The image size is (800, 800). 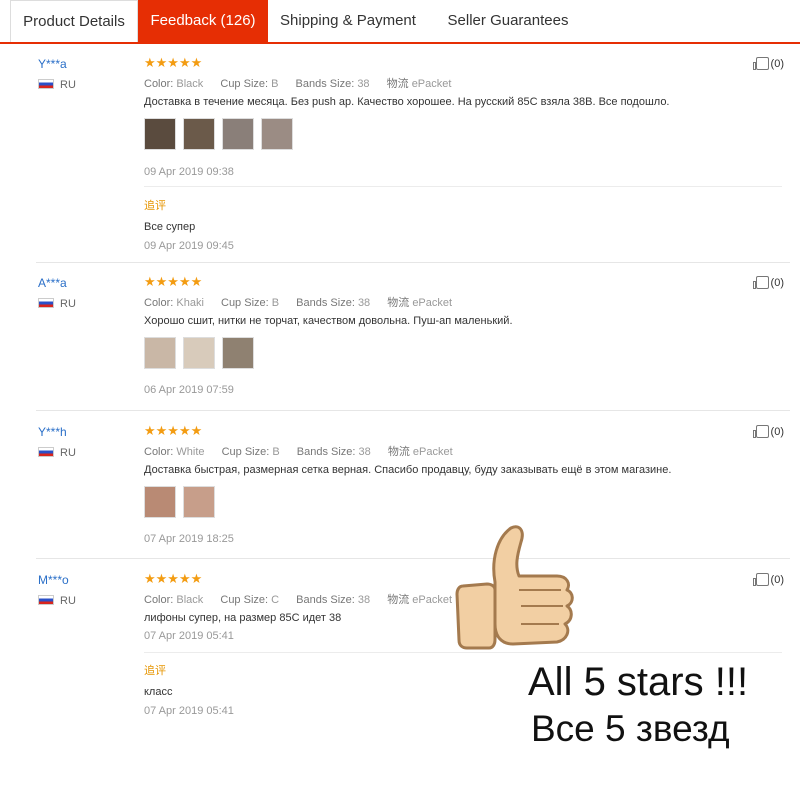 What do you see at coordinates (189, 246) in the screenshot?
I see `additional-feedback-date: 09 Apr 2019 09:45` at bounding box center [189, 246].